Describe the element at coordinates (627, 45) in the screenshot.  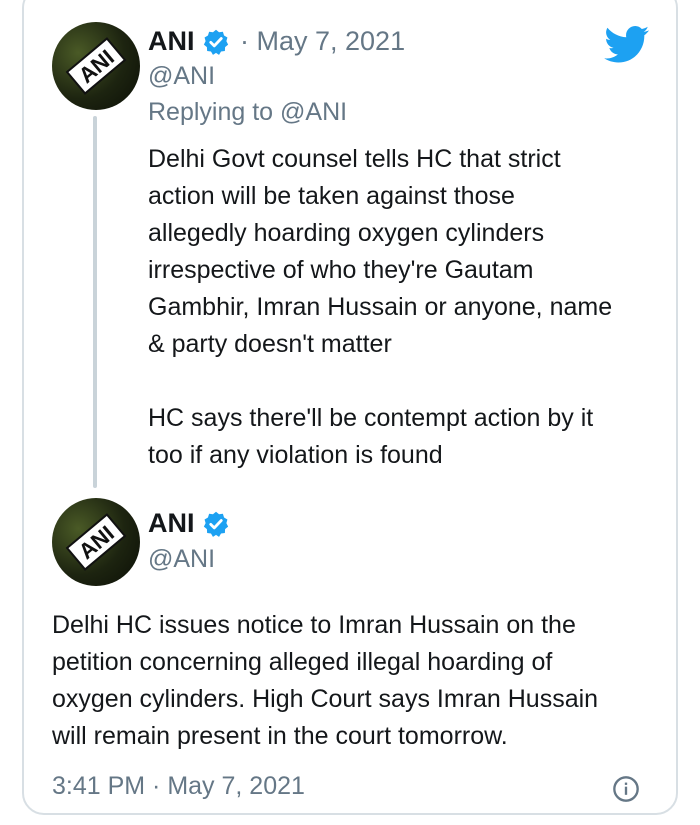
I see `twitter-bird-icon` at that location.